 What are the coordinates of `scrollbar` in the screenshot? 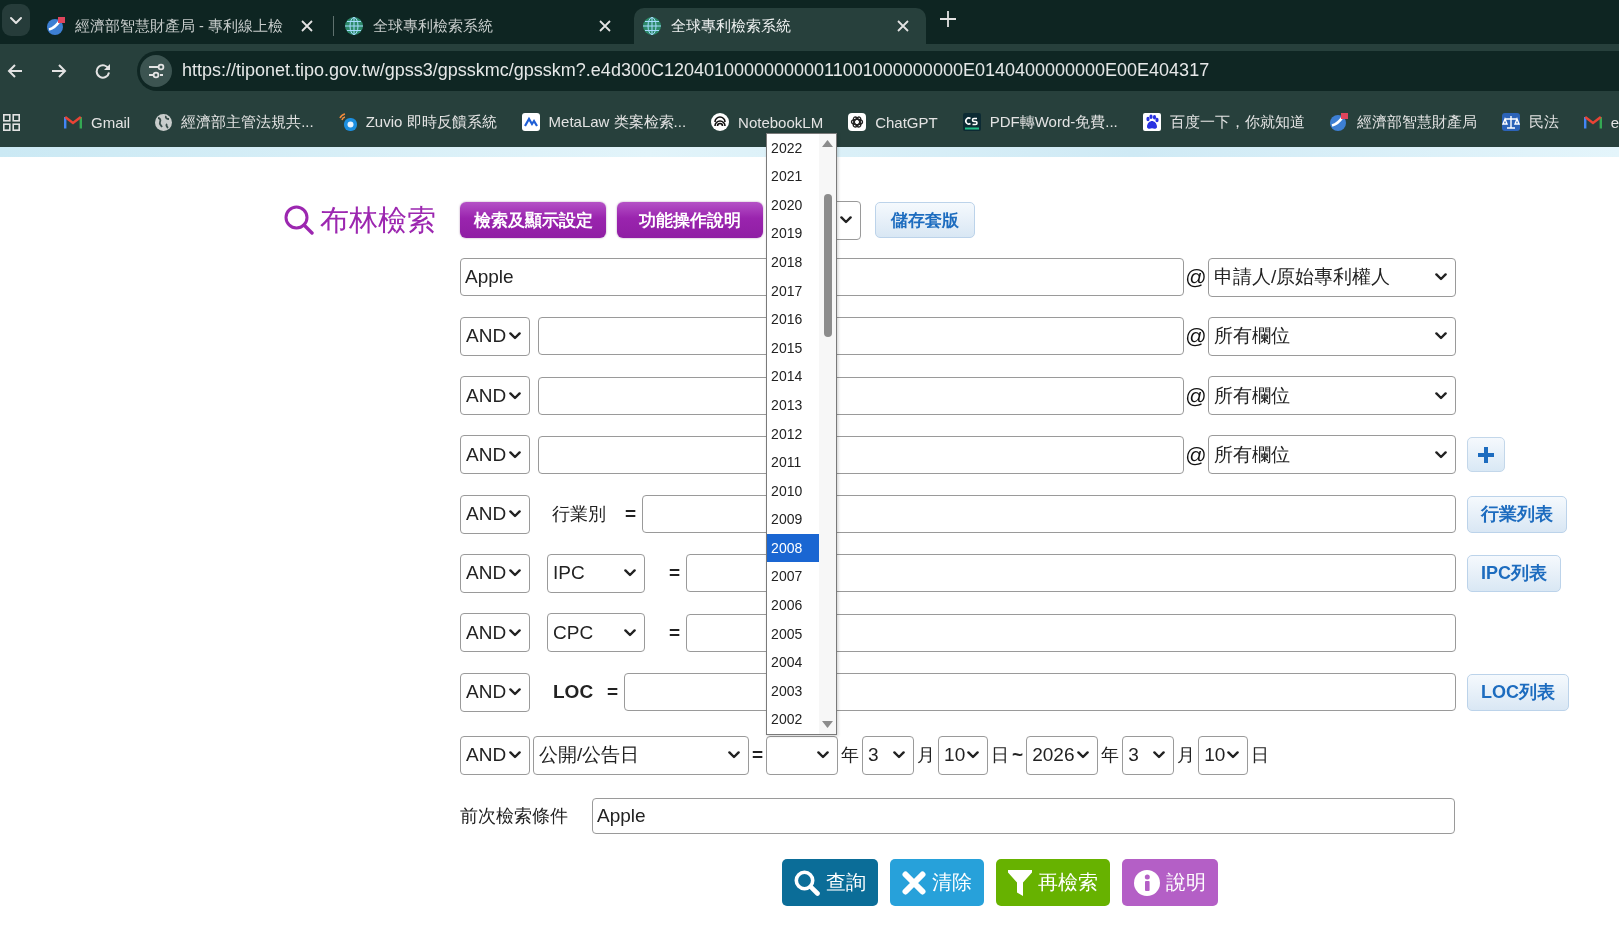 It's located at (828, 433).